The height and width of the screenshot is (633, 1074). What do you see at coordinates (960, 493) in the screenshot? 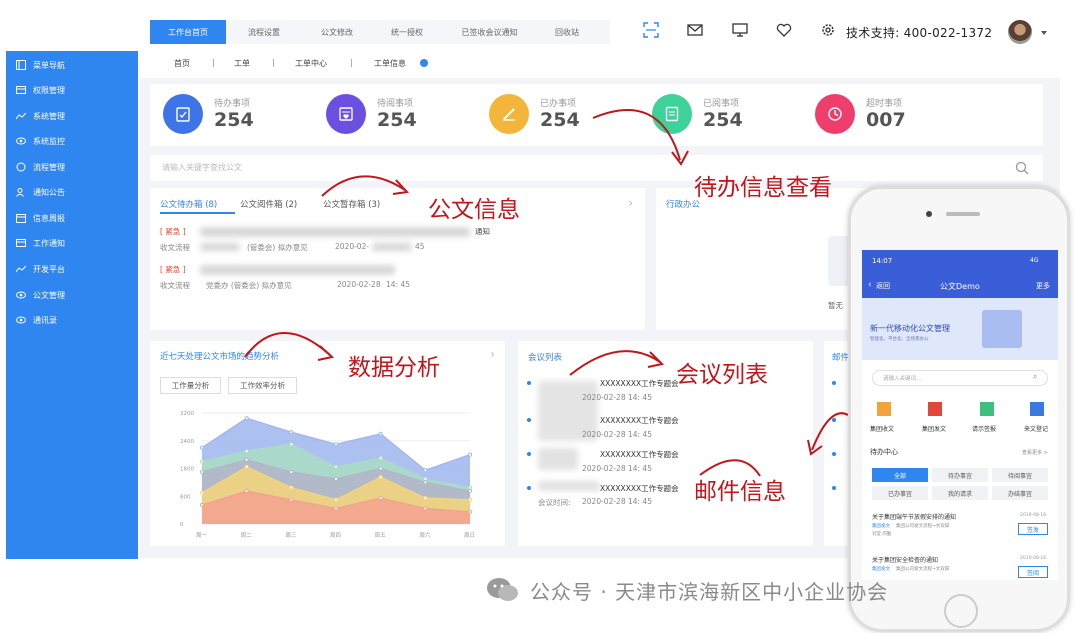
I see `filter-my-requests: 我的请求` at bounding box center [960, 493].